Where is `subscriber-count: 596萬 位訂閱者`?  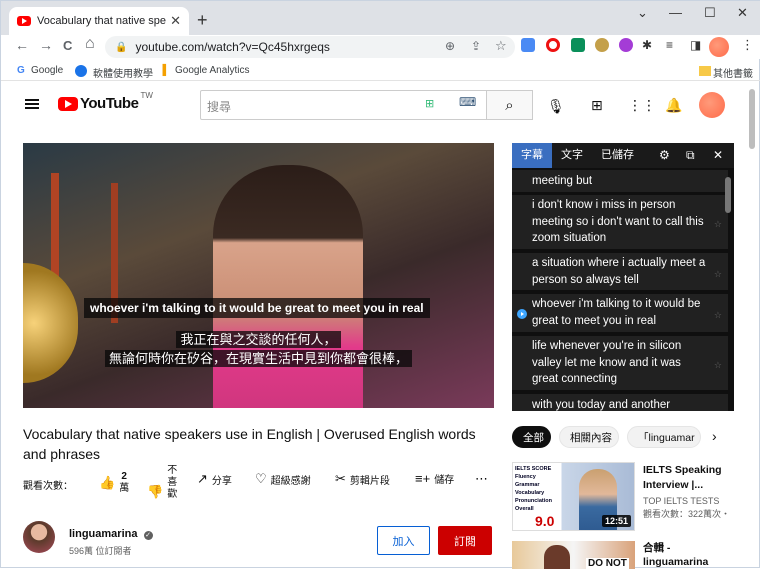 subscriber-count: 596萬 位訂閱者 is located at coordinates (100, 551).